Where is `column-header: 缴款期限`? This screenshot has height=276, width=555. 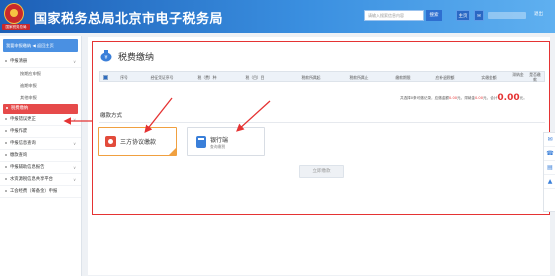
column-header: 缴款期限 is located at coordinates (403, 77).